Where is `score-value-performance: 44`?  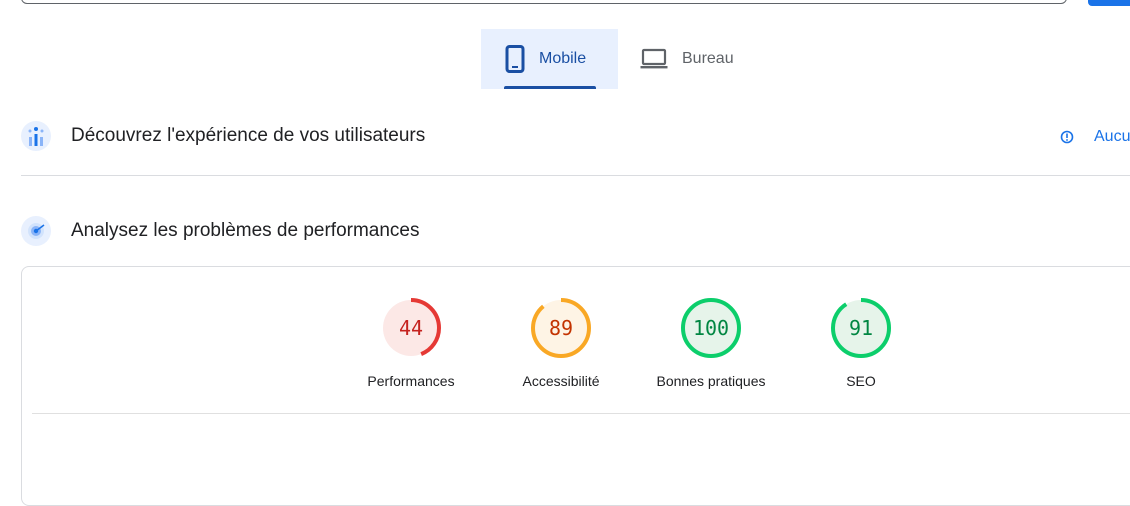 score-value-performance: 44 is located at coordinates (411, 328).